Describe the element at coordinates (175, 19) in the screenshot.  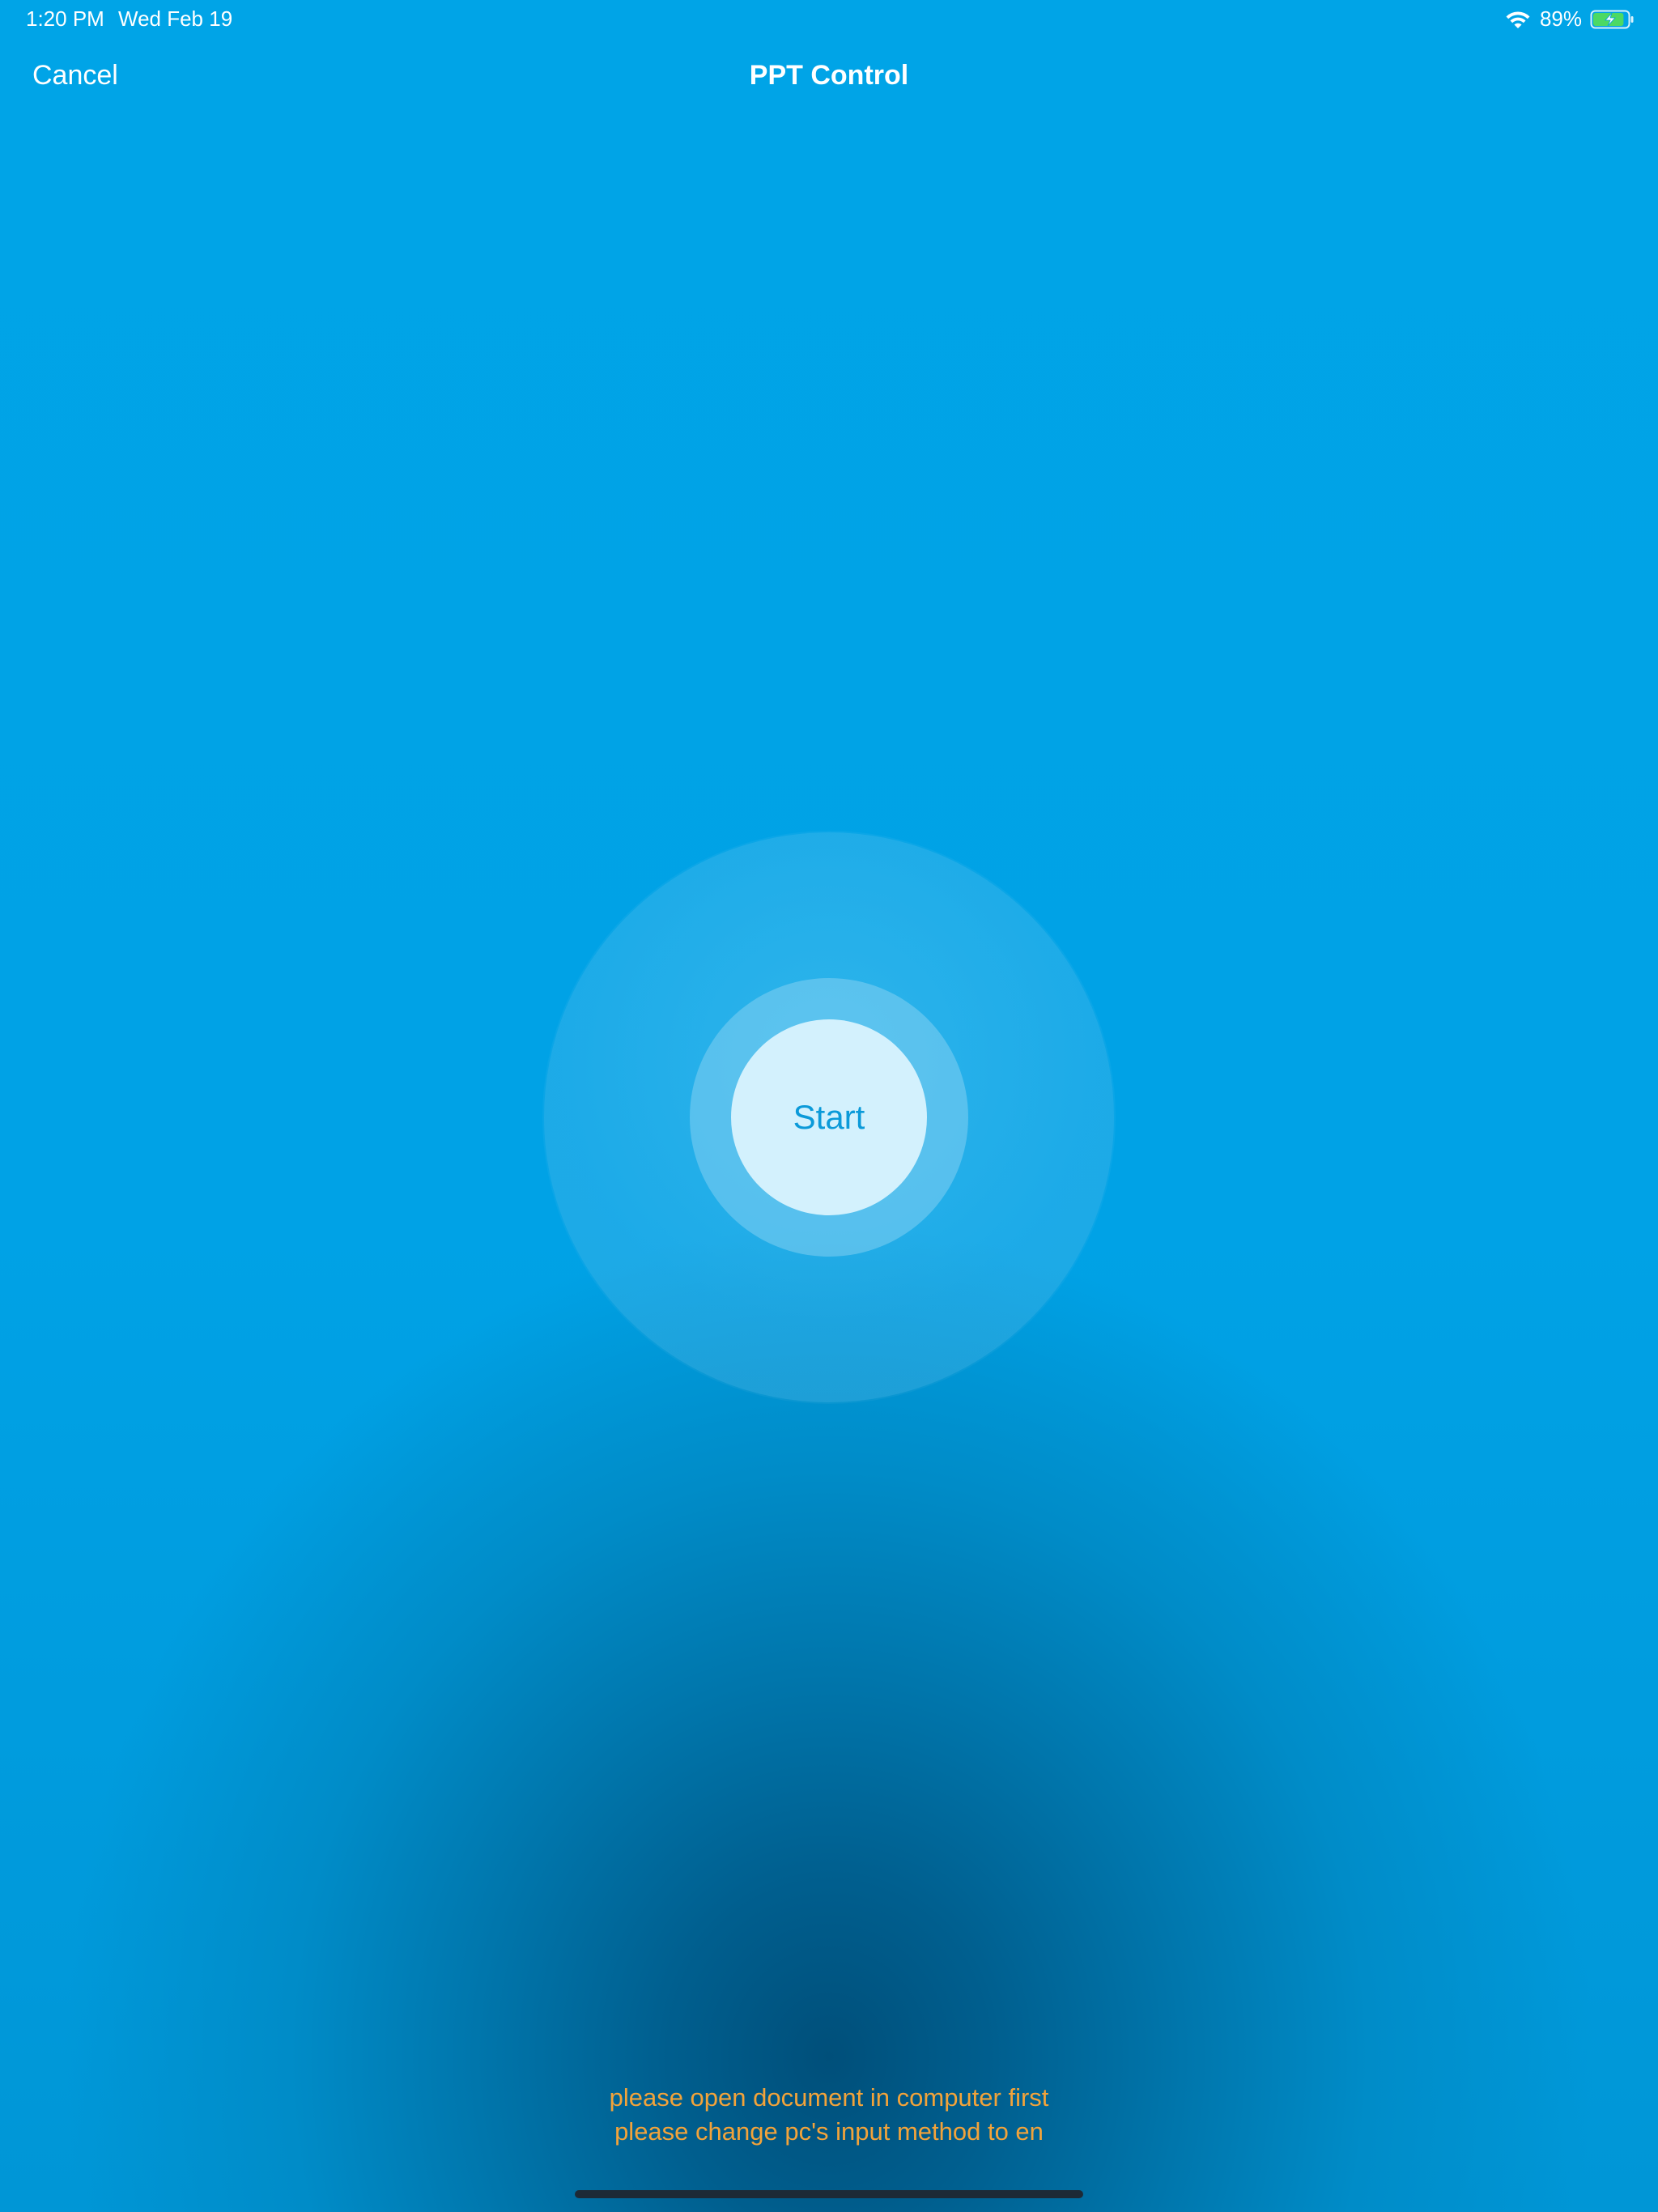
I see `status-date: Wed Feb 19` at that location.